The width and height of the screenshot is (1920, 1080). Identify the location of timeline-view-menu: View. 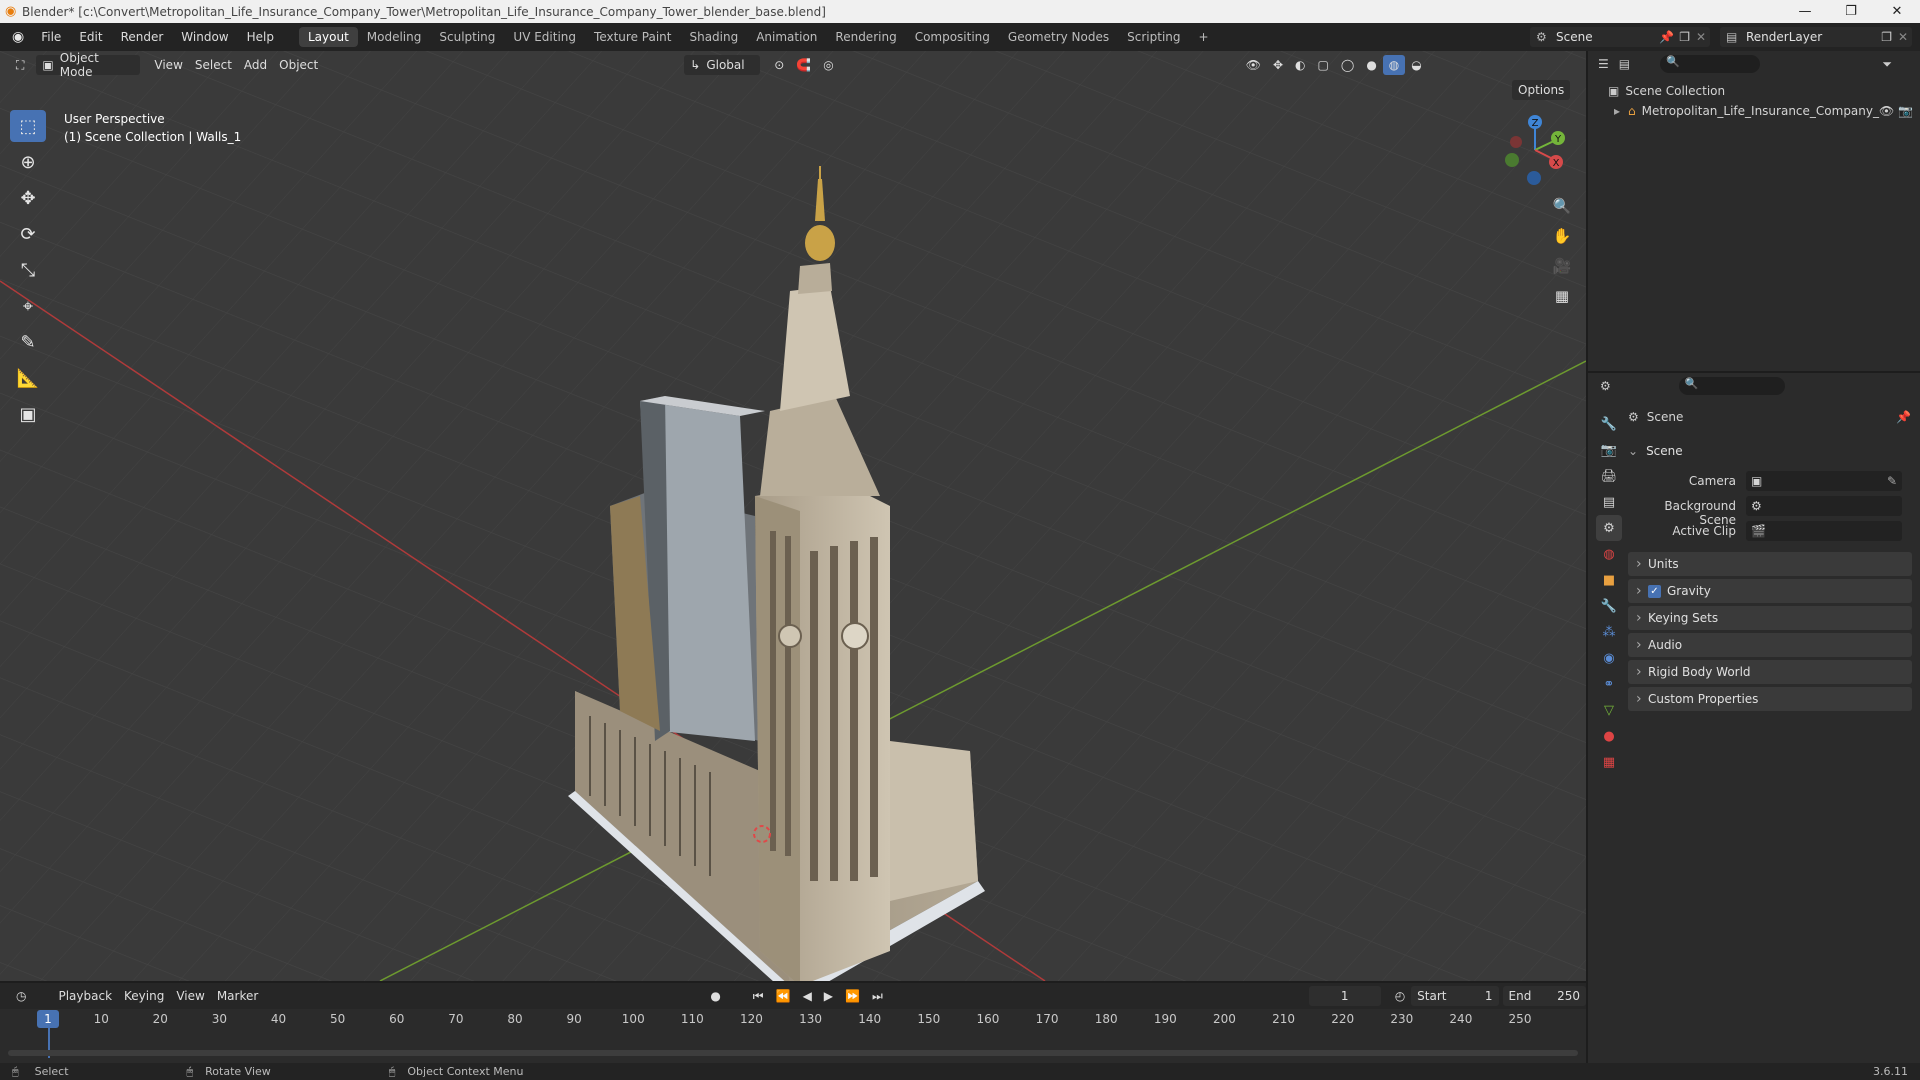
(190, 996).